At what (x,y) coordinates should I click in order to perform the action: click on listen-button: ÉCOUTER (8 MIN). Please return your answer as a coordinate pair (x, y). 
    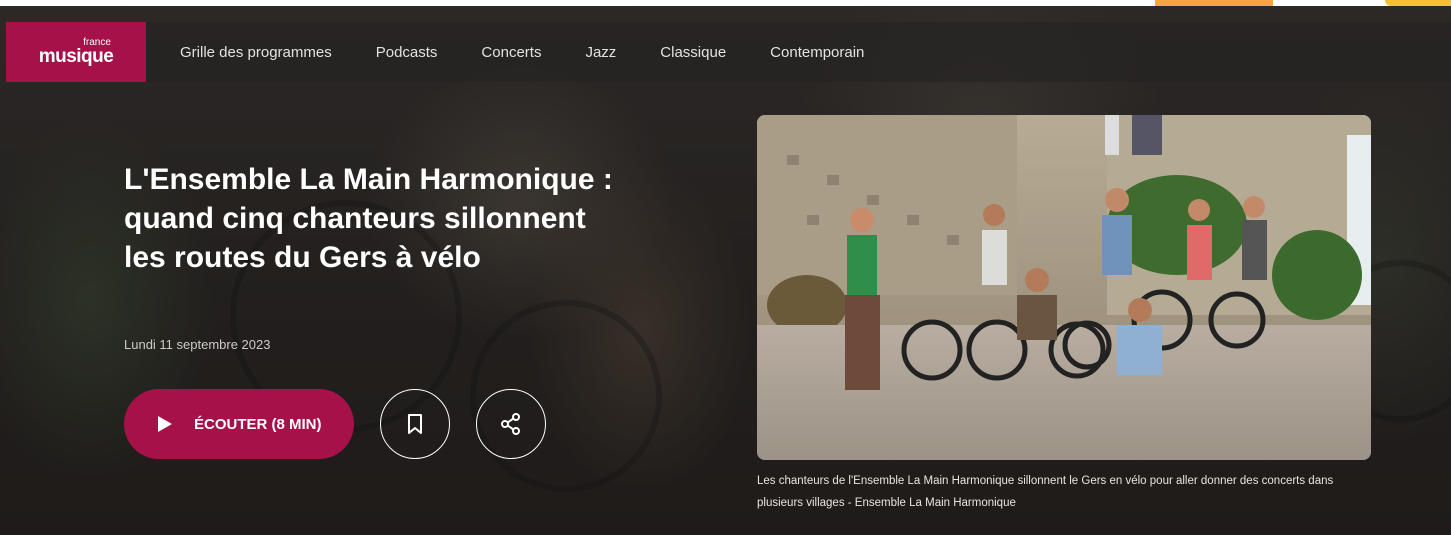
    Looking at the image, I should click on (239, 424).